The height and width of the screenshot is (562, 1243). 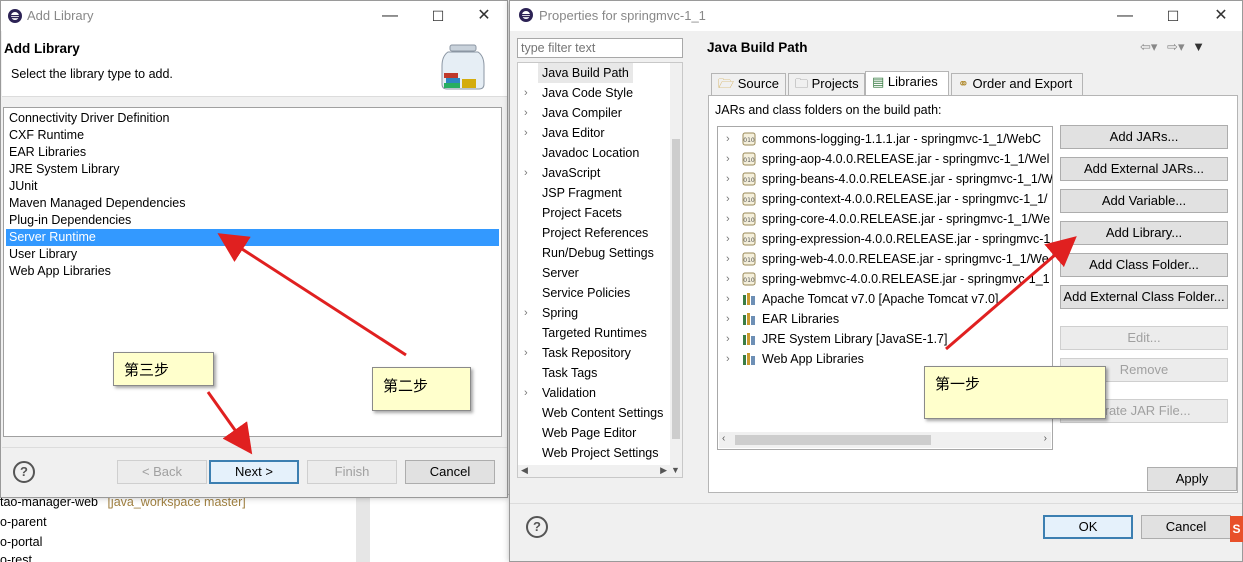 What do you see at coordinates (421, 389) in the screenshot?
I see `note-step2: 第二步` at bounding box center [421, 389].